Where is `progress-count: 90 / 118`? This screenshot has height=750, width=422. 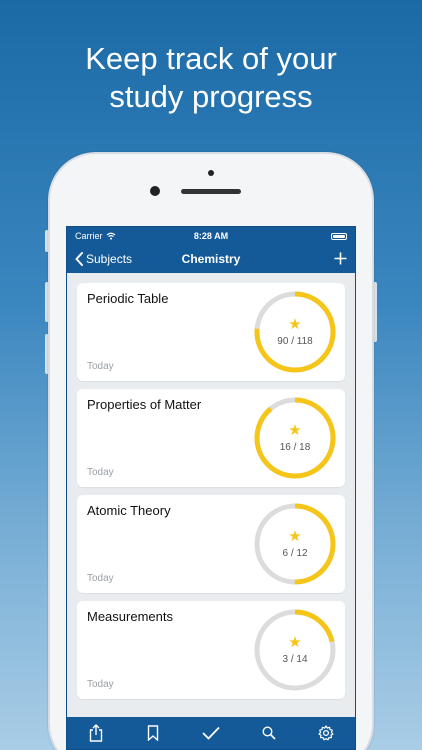 progress-count: 90 / 118 is located at coordinates (295, 341).